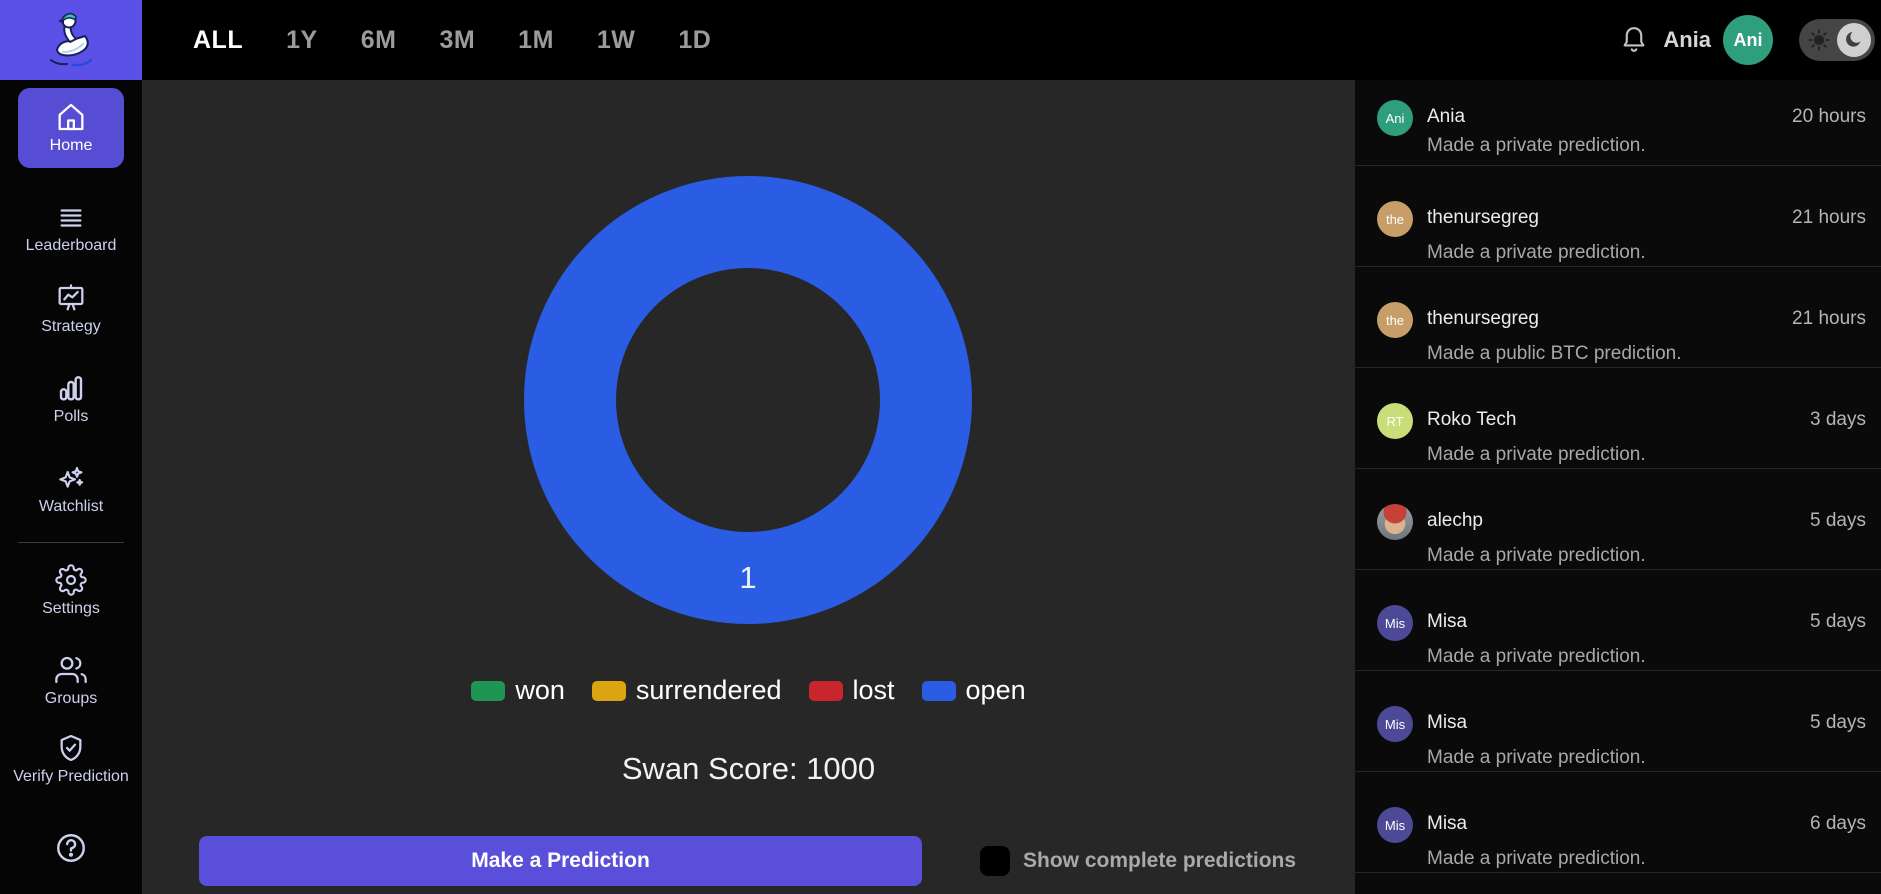 The width and height of the screenshot is (1881, 894). I want to click on sidebar-item-groups: Groups, so click(71, 681).